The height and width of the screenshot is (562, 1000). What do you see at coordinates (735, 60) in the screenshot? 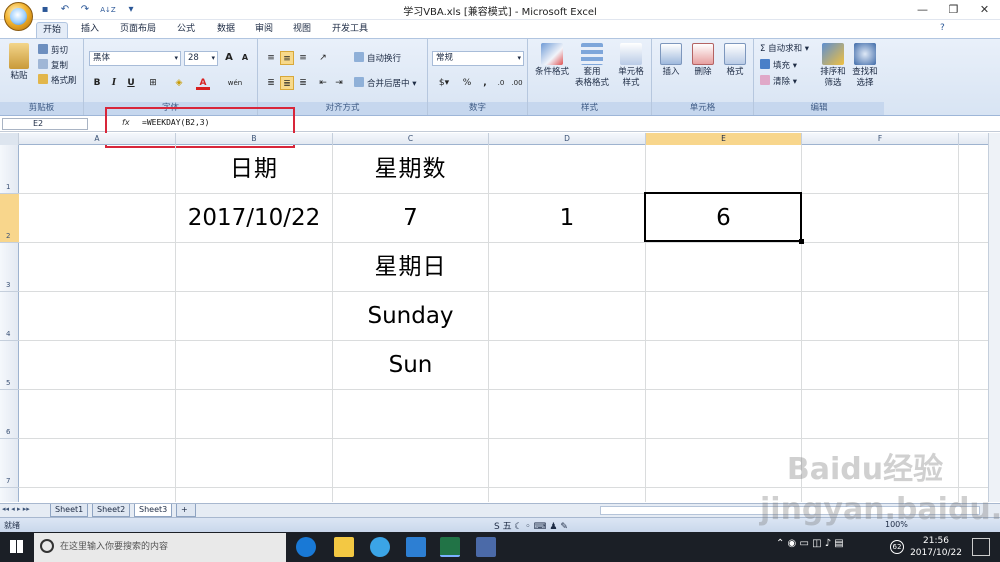
I see `format-cells-button: 格式` at bounding box center [735, 60].